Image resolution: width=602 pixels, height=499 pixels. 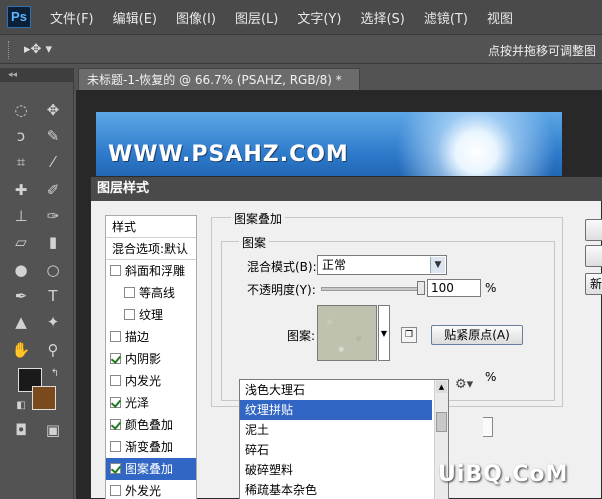 I want to click on menu-edit: 编辑(E), so click(x=135, y=17).